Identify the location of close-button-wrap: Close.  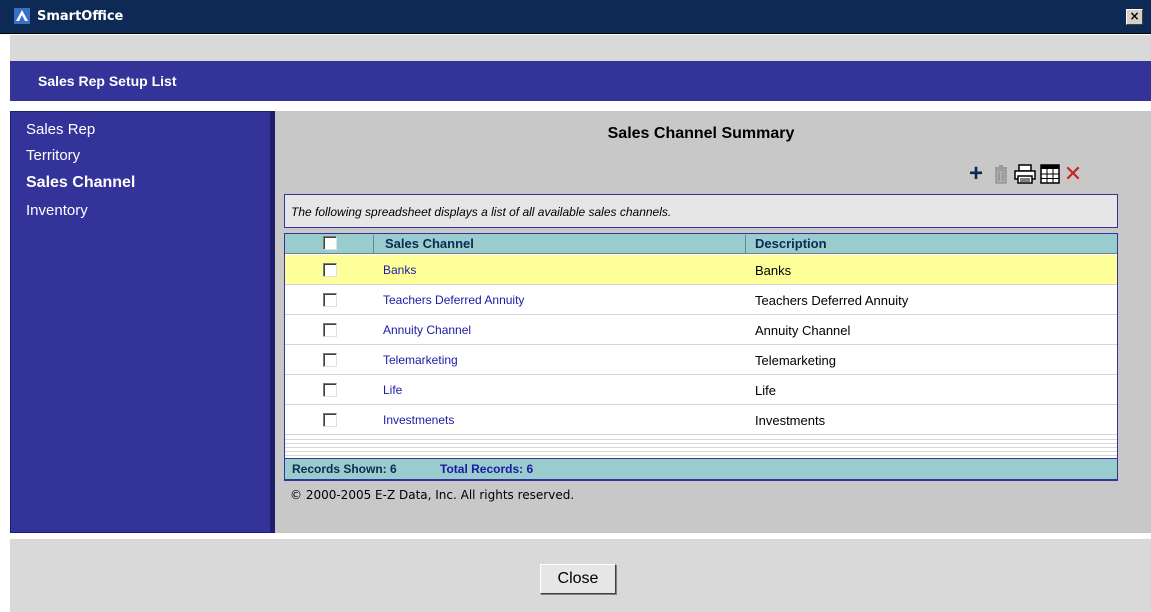
(578, 579).